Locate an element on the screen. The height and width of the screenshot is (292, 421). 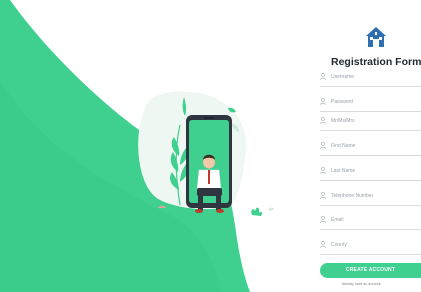
telephone-field is located at coordinates (370, 198).